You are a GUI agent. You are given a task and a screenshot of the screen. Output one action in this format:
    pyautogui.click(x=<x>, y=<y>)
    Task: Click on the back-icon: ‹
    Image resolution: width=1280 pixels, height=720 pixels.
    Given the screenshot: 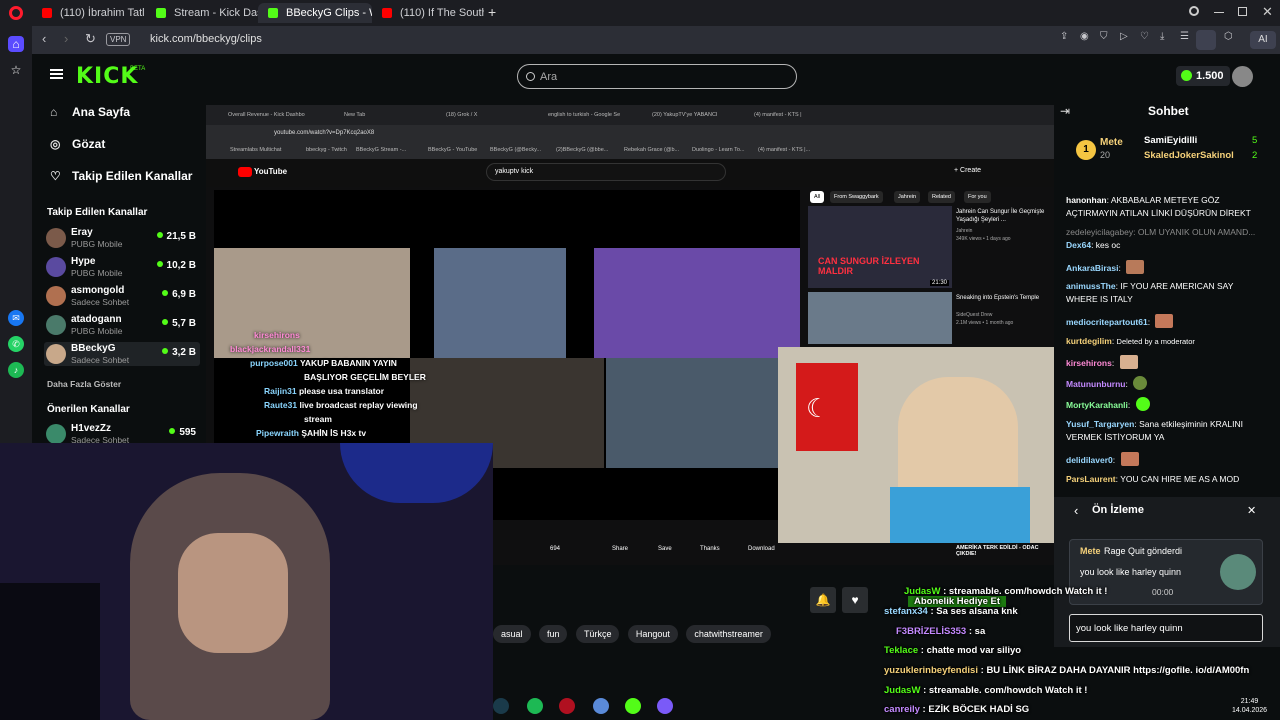 What is the action you would take?
    pyautogui.click(x=44, y=38)
    